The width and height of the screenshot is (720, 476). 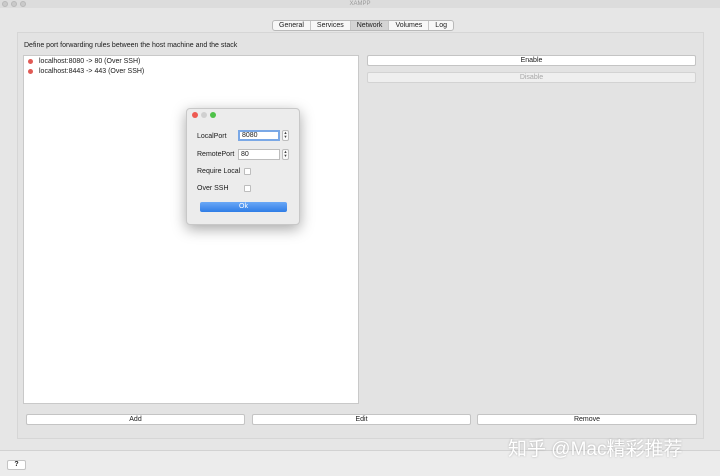 What do you see at coordinates (213, 188) in the screenshot?
I see `over-ssh-label: Over SSH` at bounding box center [213, 188].